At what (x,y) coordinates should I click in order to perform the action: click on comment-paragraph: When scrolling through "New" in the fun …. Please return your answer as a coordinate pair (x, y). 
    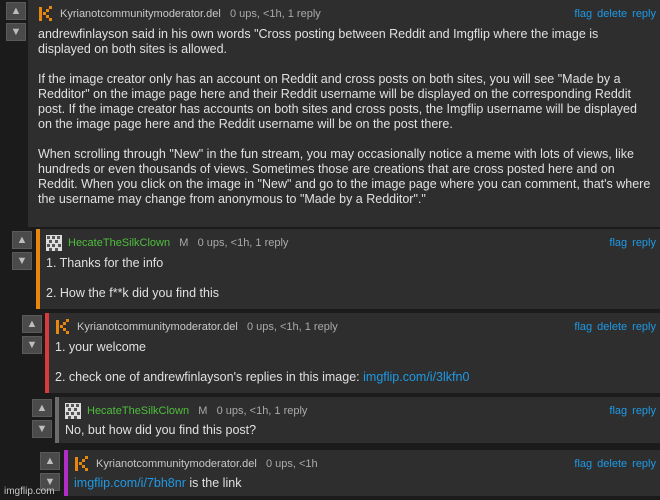
    Looking at the image, I should click on (344, 176).